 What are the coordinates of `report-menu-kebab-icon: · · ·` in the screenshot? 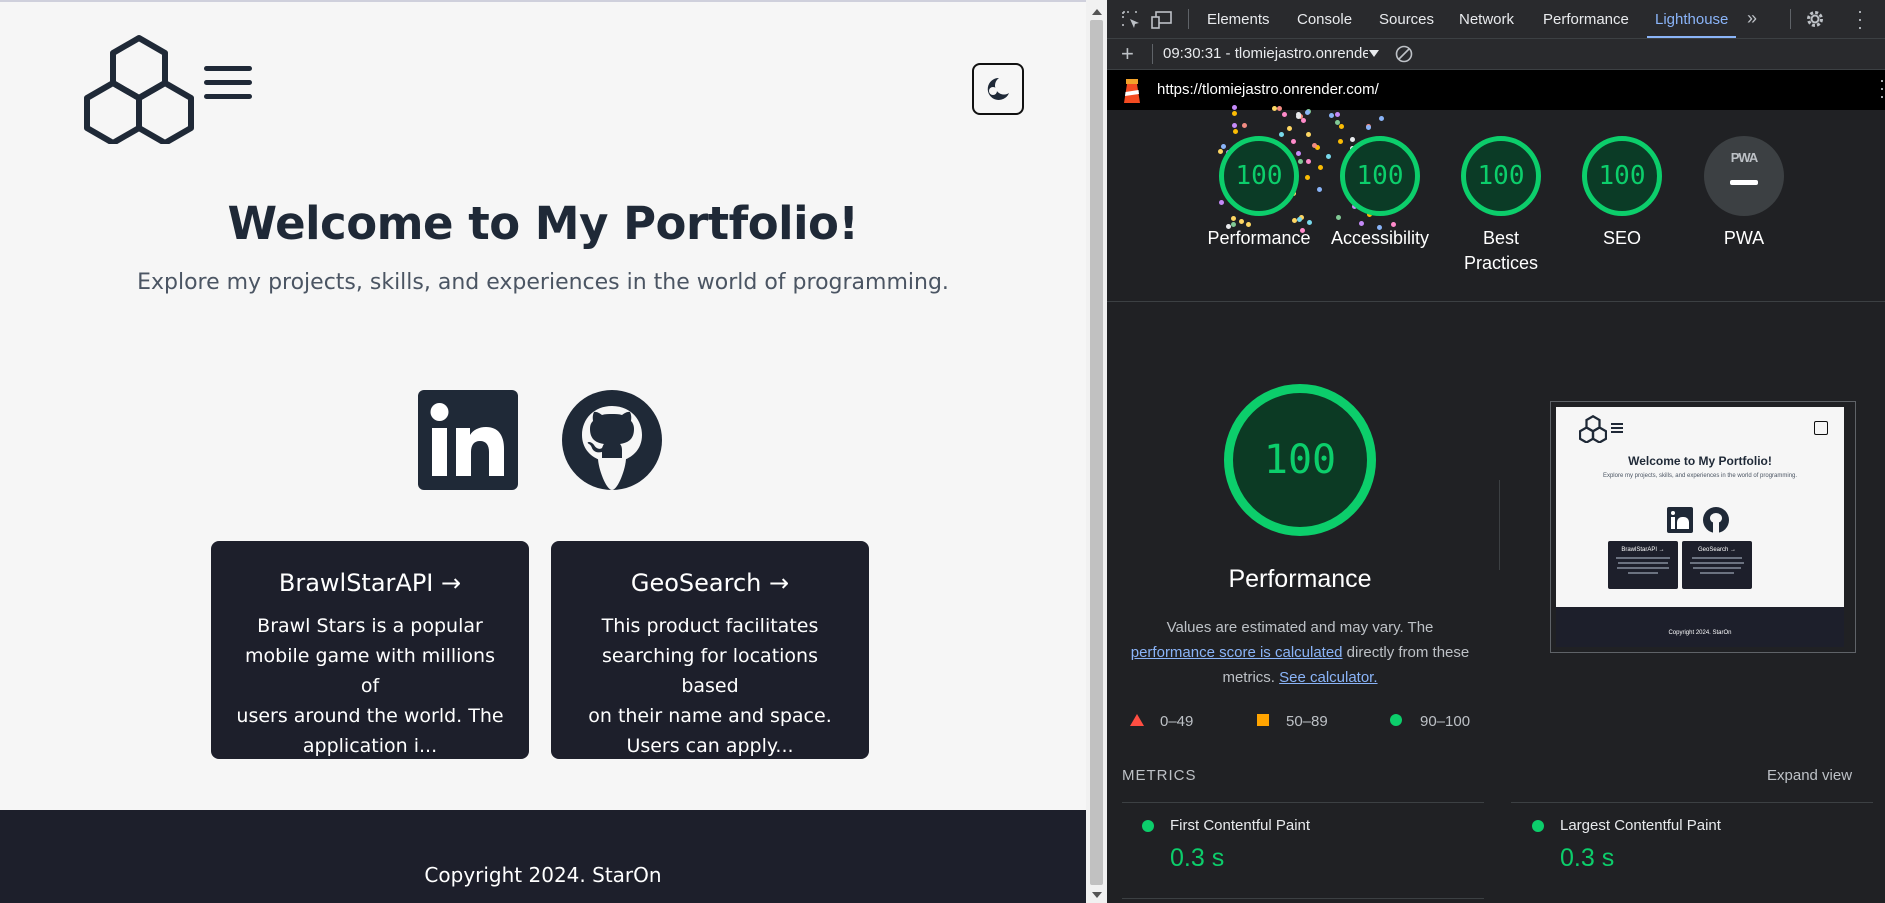 It's located at (1882, 88).